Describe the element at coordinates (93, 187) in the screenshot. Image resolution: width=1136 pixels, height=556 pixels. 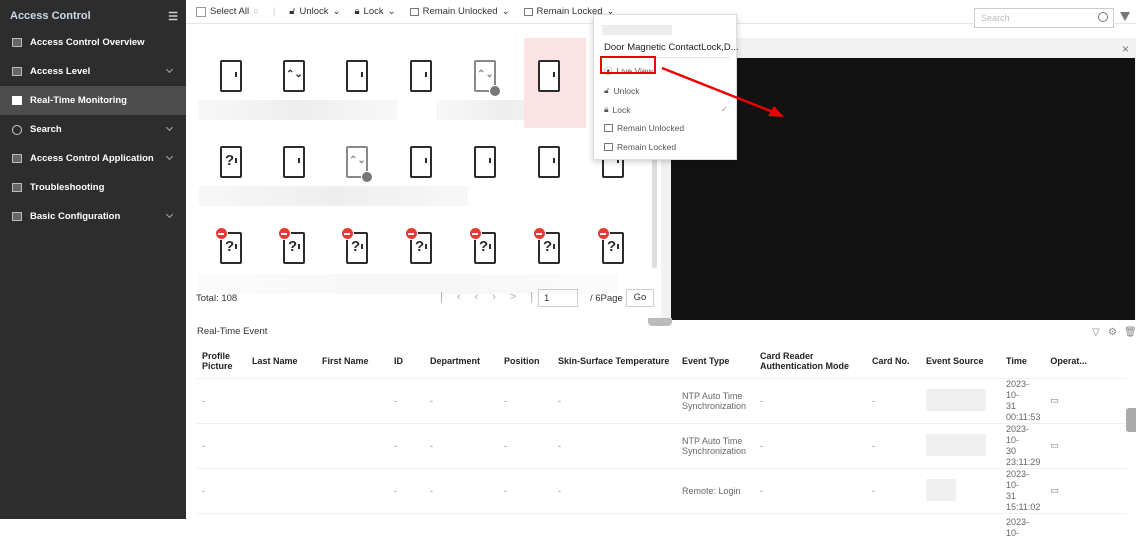
I see `sidebar-item-troubleshooting: Troubleshooting` at that location.